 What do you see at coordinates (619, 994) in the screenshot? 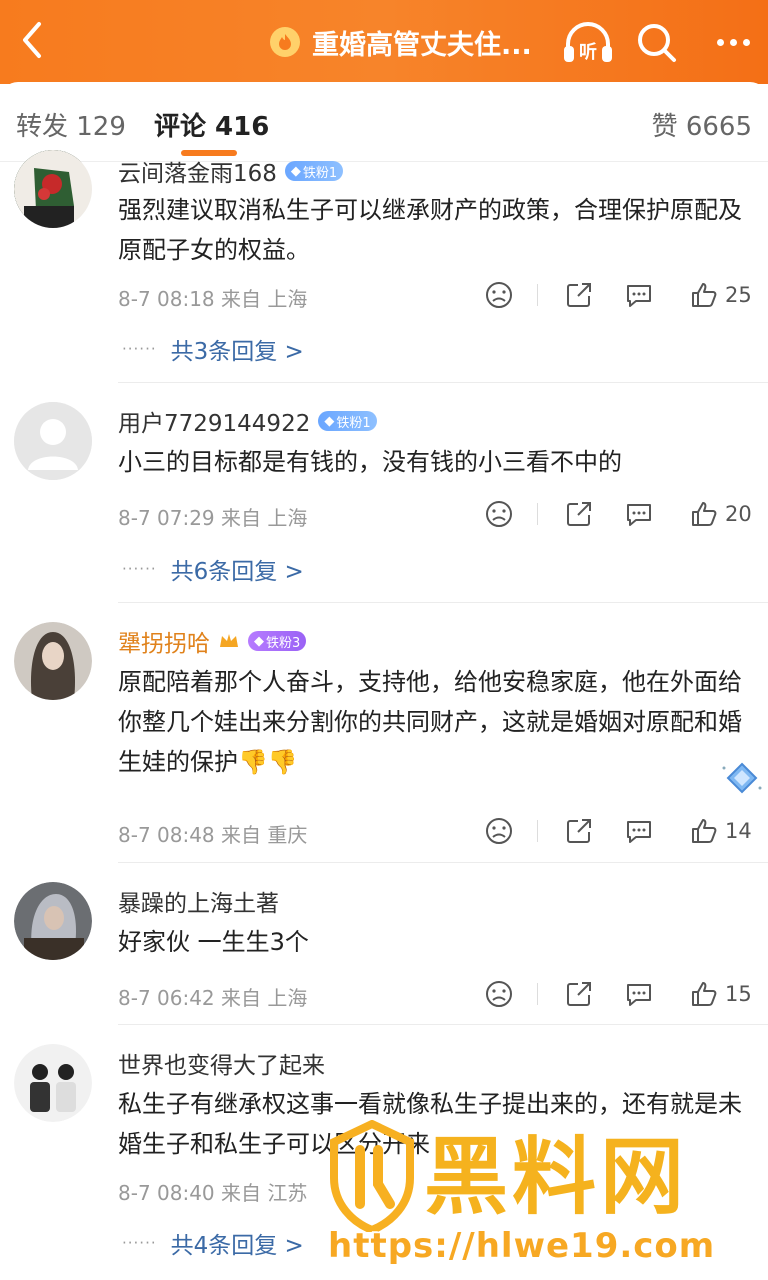
I see `comment-actions: 15` at bounding box center [619, 994].